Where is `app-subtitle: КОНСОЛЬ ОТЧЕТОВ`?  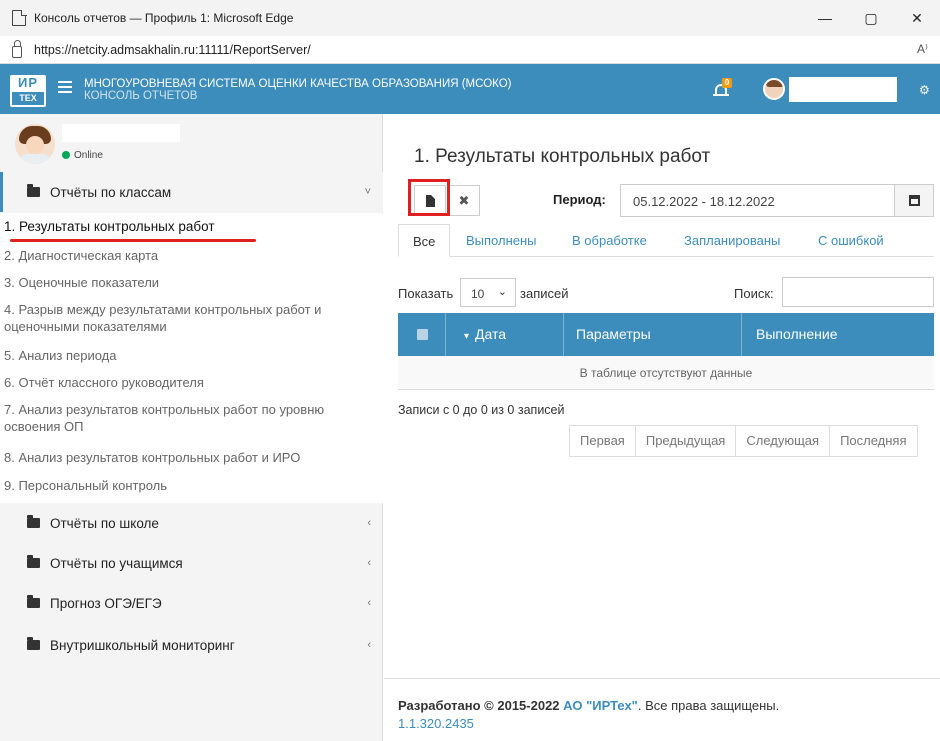
app-subtitle: КОНСОЛЬ ОТЧЕТОВ is located at coordinates (141, 96).